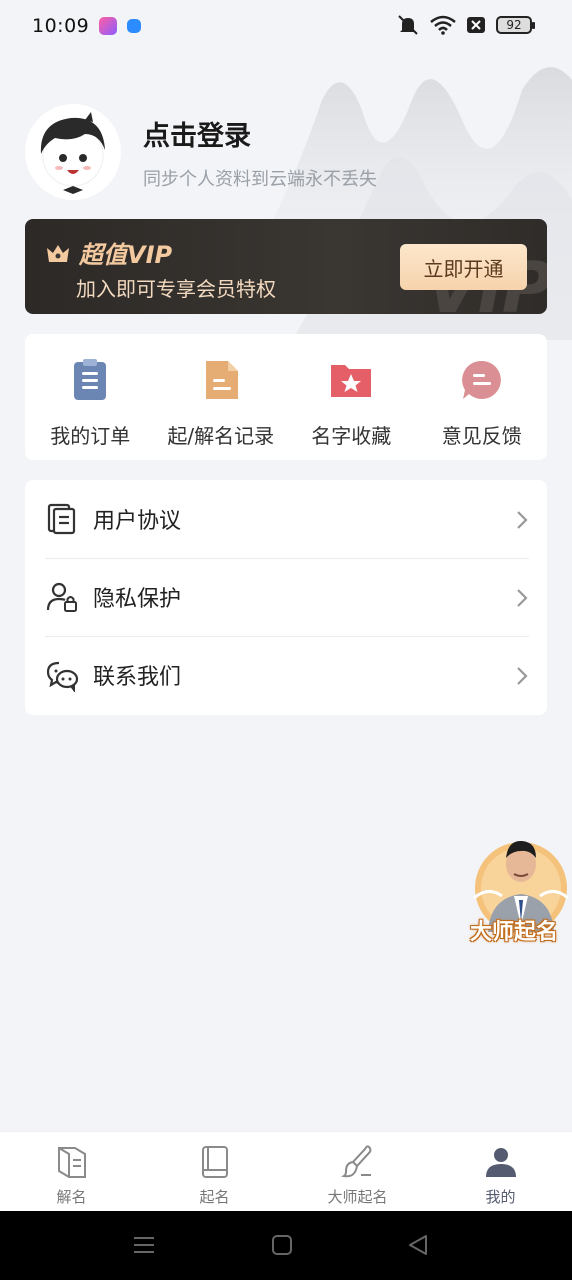  I want to click on home-icon, so click(282, 1245).